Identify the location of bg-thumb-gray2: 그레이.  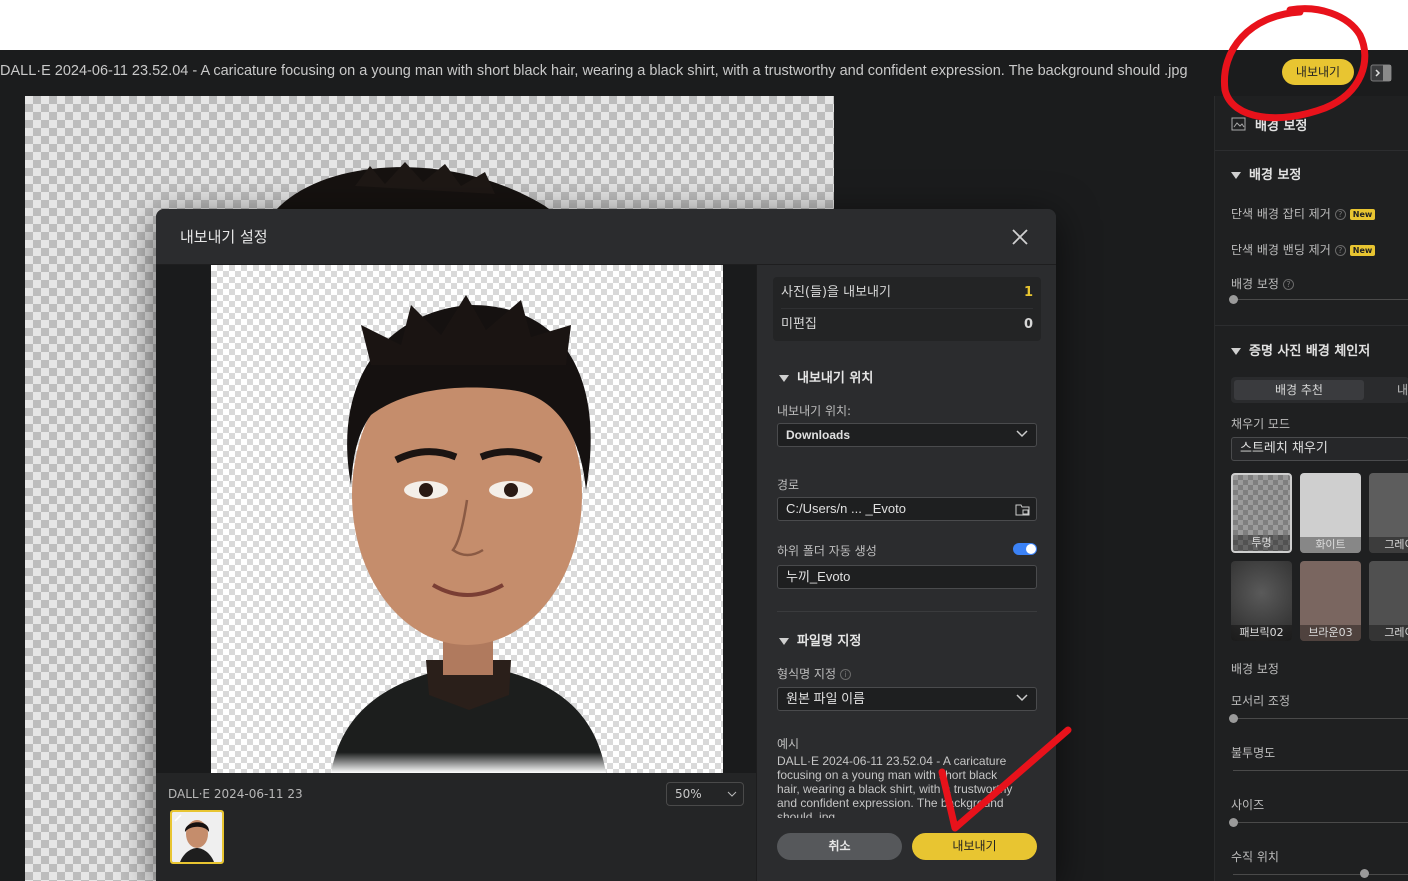
(1388, 601).